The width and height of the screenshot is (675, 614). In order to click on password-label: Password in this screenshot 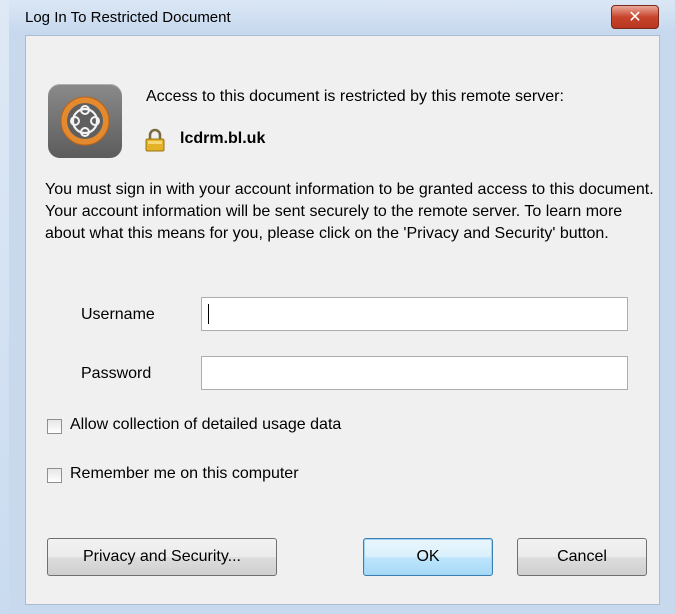, I will do `click(116, 373)`.